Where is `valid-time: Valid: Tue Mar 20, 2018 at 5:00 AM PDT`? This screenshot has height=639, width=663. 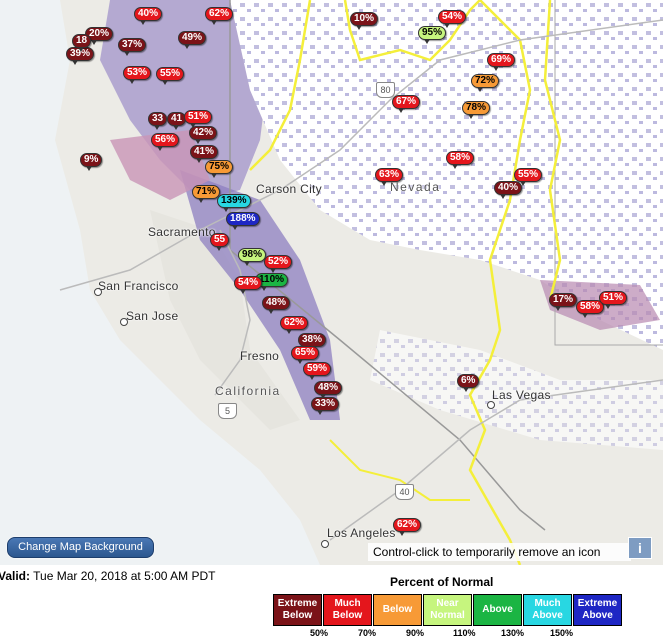 valid-time: Valid: Tue Mar 20, 2018 at 5:00 AM PDT is located at coordinates (107, 576).